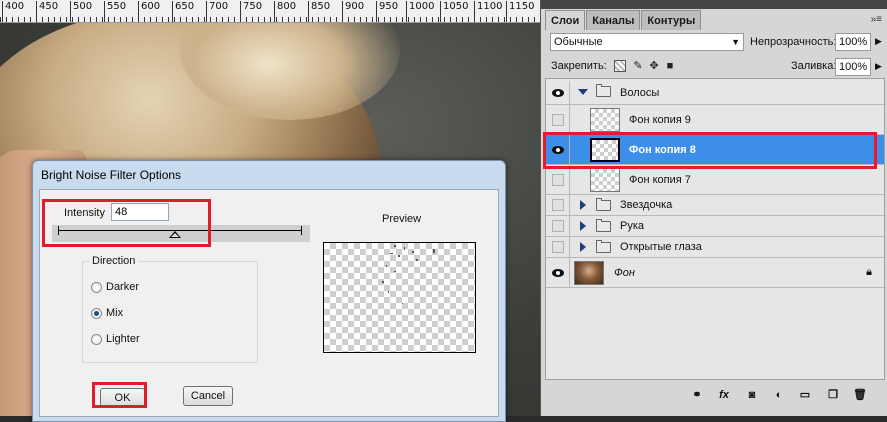 This screenshot has width=887, height=422. I want to click on direction-group: Direction Darker Mix Lighter, so click(170, 309).